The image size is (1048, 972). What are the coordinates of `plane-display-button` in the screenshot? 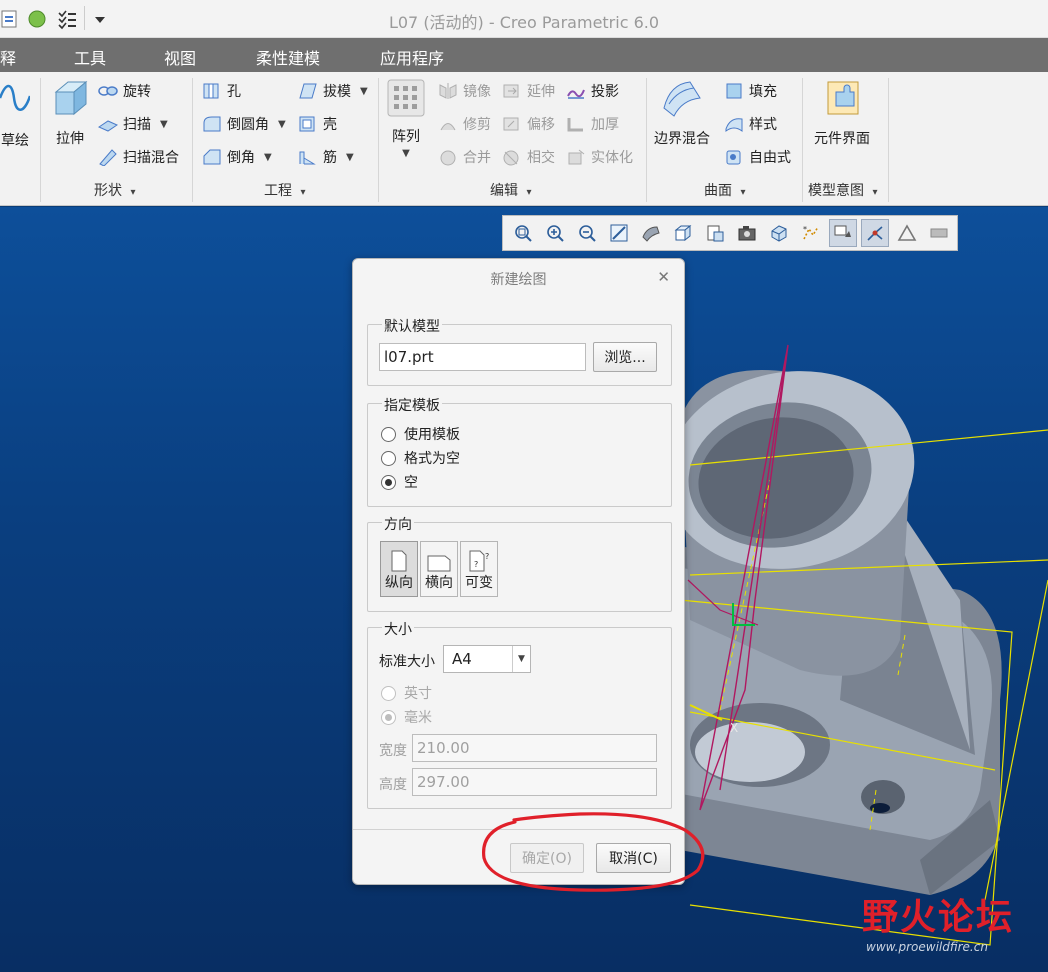 It's located at (843, 233).